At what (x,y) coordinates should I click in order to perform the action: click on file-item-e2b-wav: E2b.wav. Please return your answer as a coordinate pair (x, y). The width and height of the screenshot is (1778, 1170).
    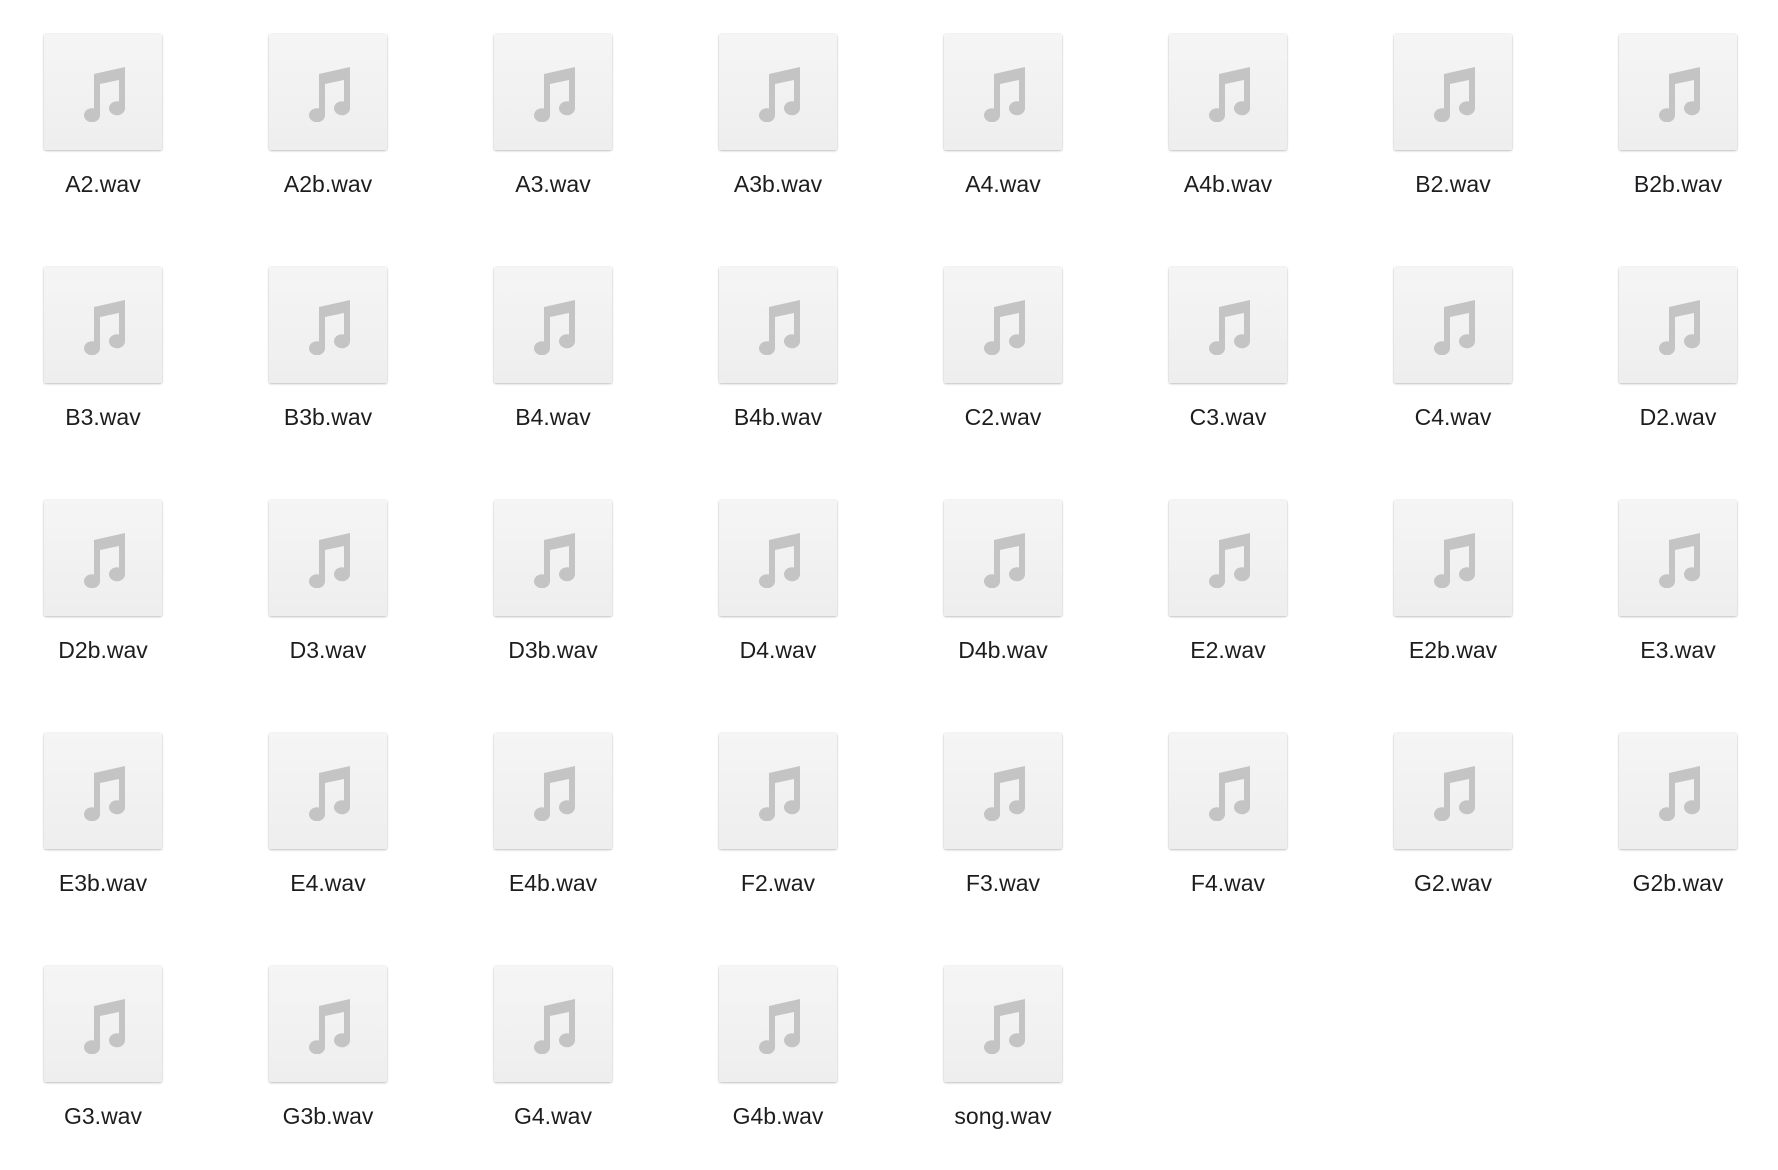
    Looking at the image, I should click on (1438, 566).